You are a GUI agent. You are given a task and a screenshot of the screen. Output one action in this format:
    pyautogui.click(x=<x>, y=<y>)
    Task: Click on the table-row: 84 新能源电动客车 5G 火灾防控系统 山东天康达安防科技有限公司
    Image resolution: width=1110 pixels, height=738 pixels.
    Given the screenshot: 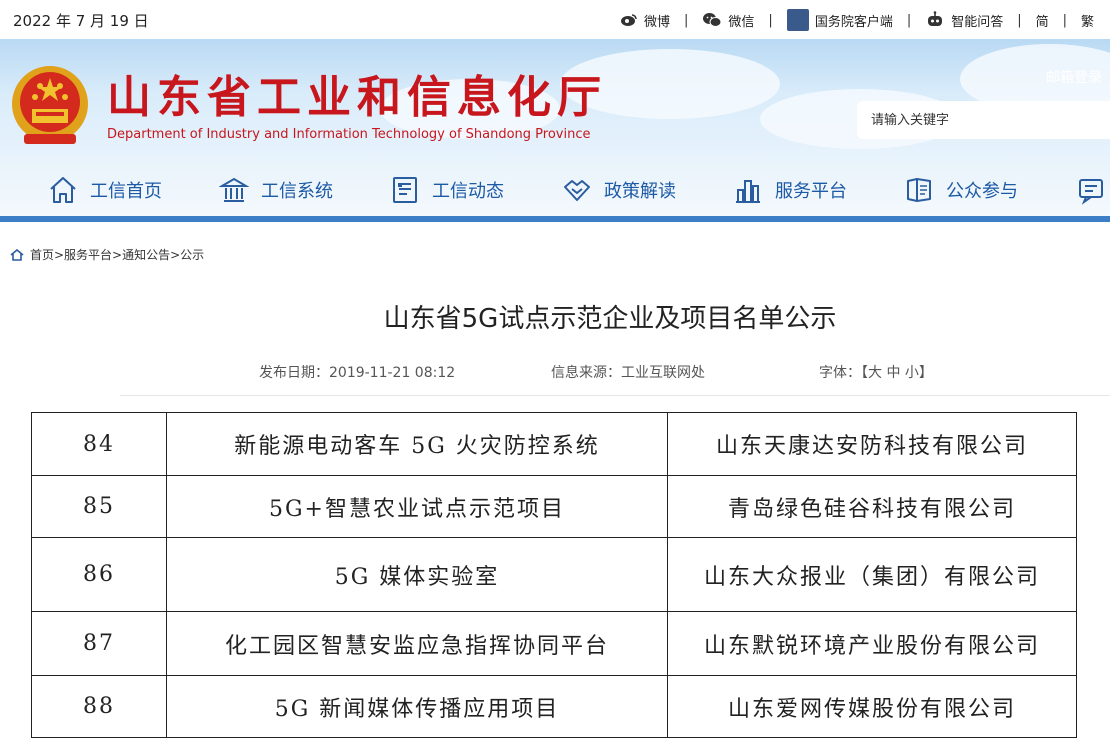 What is the action you would take?
    pyautogui.click(x=554, y=444)
    